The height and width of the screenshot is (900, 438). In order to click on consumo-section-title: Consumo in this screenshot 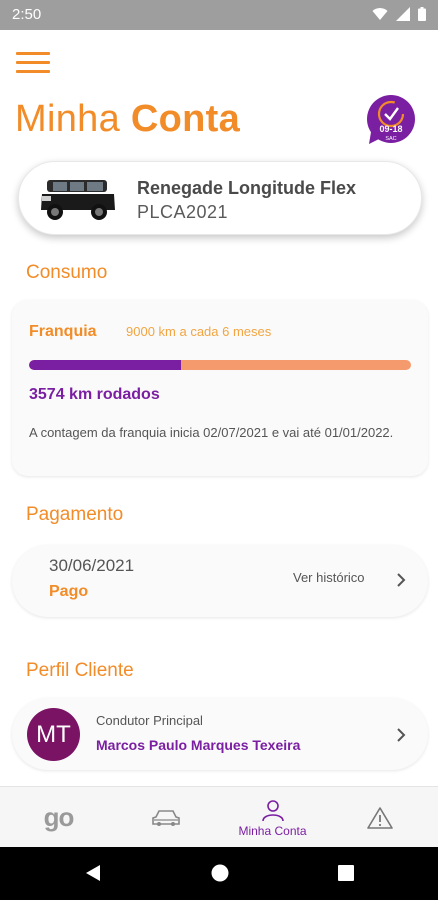, I will do `click(67, 272)`.